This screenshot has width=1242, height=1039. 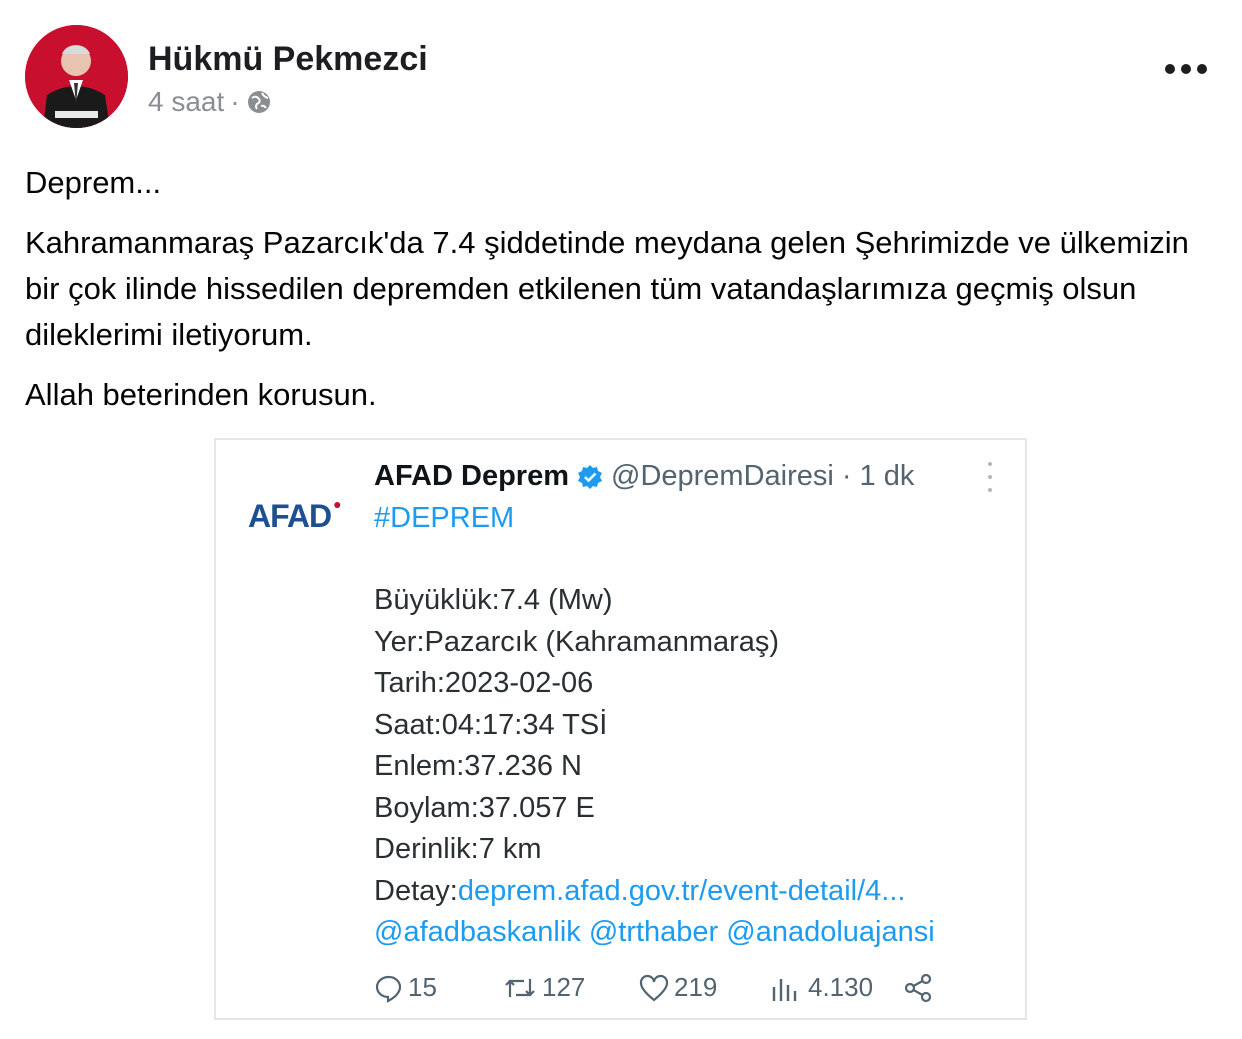 What do you see at coordinates (590, 477) in the screenshot?
I see `verified-badge-icon` at bounding box center [590, 477].